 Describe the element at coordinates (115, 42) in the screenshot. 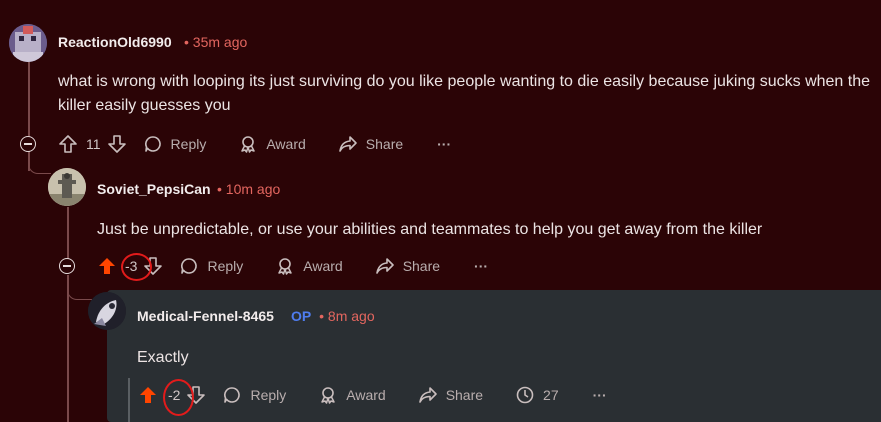

I see `username: ReactionOld6990` at that location.